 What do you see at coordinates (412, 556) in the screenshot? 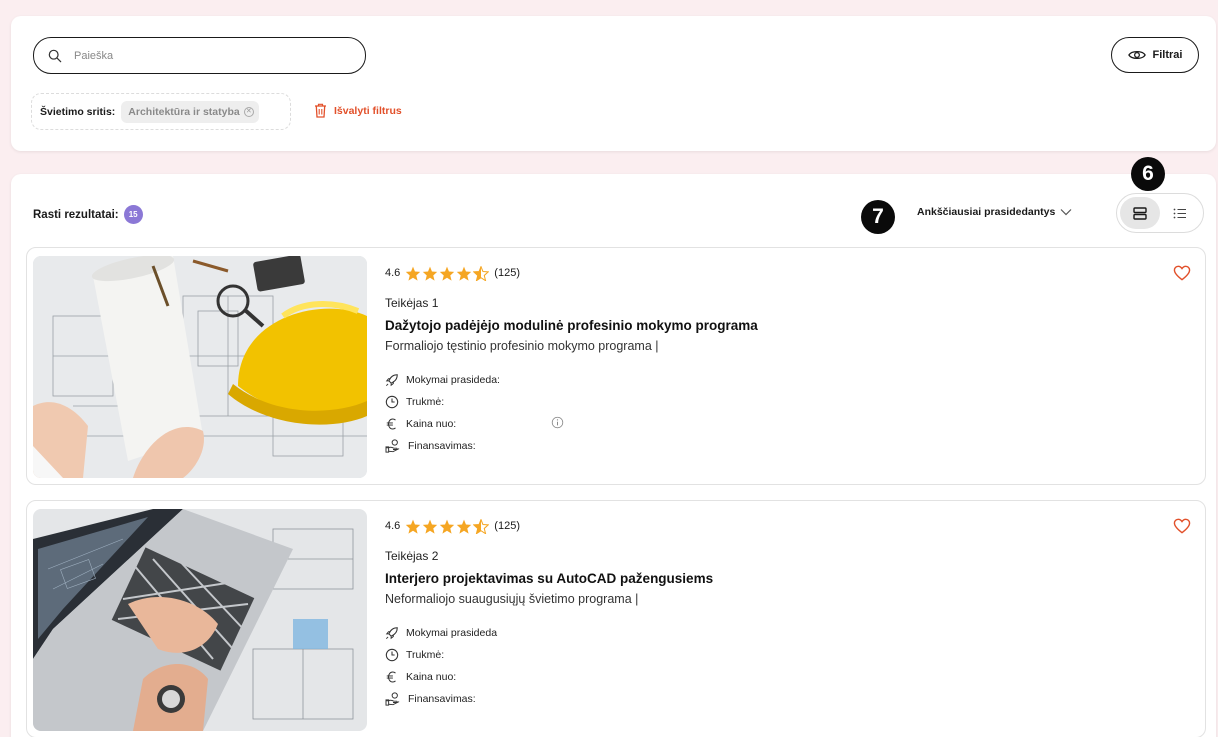
I see `provider-name: Teikėjas 2` at bounding box center [412, 556].